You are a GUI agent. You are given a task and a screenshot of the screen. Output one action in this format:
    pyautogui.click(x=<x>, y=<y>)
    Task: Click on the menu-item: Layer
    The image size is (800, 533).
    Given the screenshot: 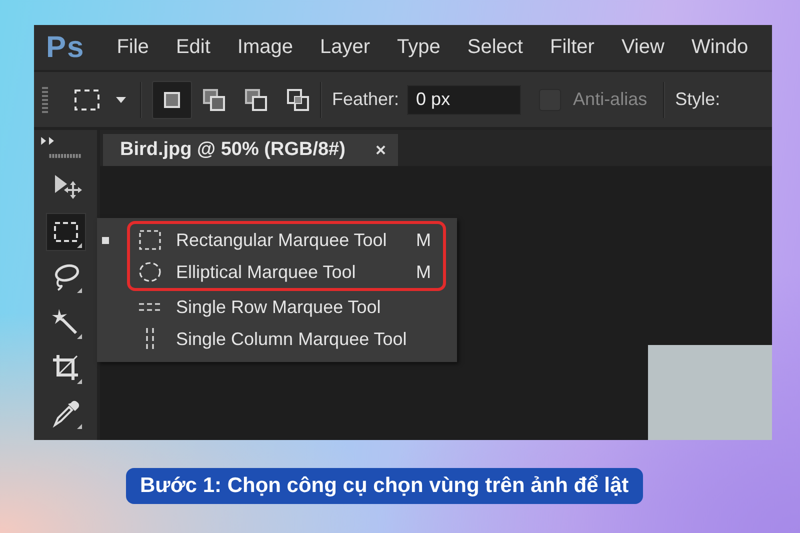 What is the action you would take?
    pyautogui.click(x=345, y=47)
    